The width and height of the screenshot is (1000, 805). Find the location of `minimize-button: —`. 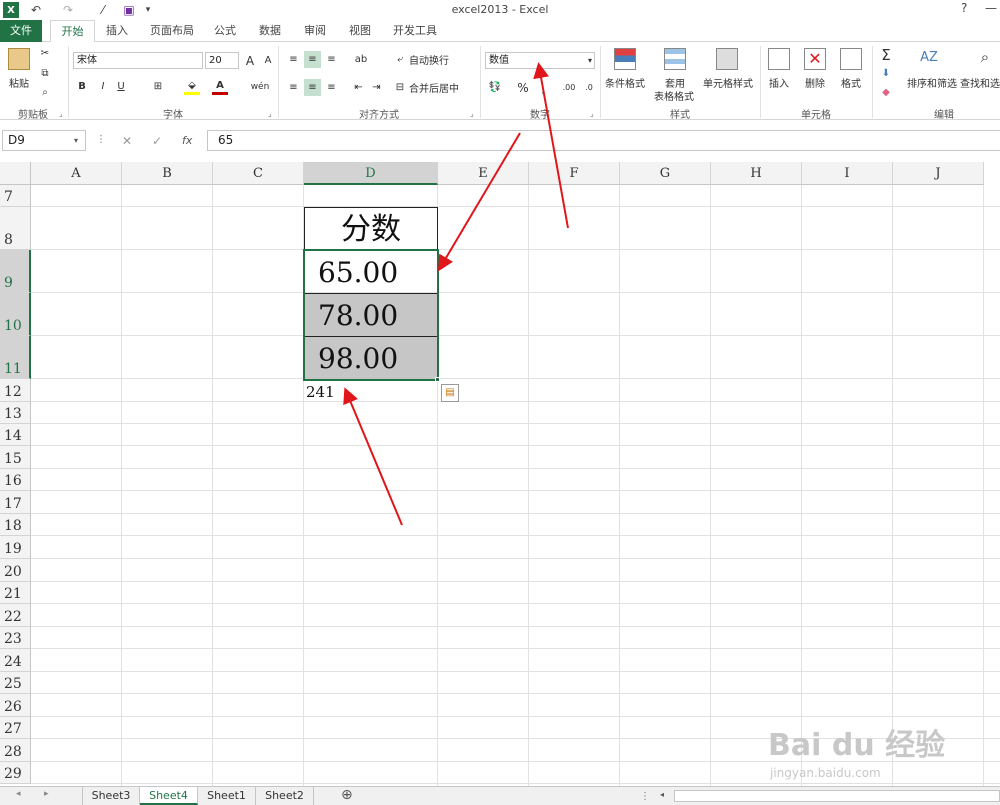

minimize-button: — is located at coordinates (991, 8).